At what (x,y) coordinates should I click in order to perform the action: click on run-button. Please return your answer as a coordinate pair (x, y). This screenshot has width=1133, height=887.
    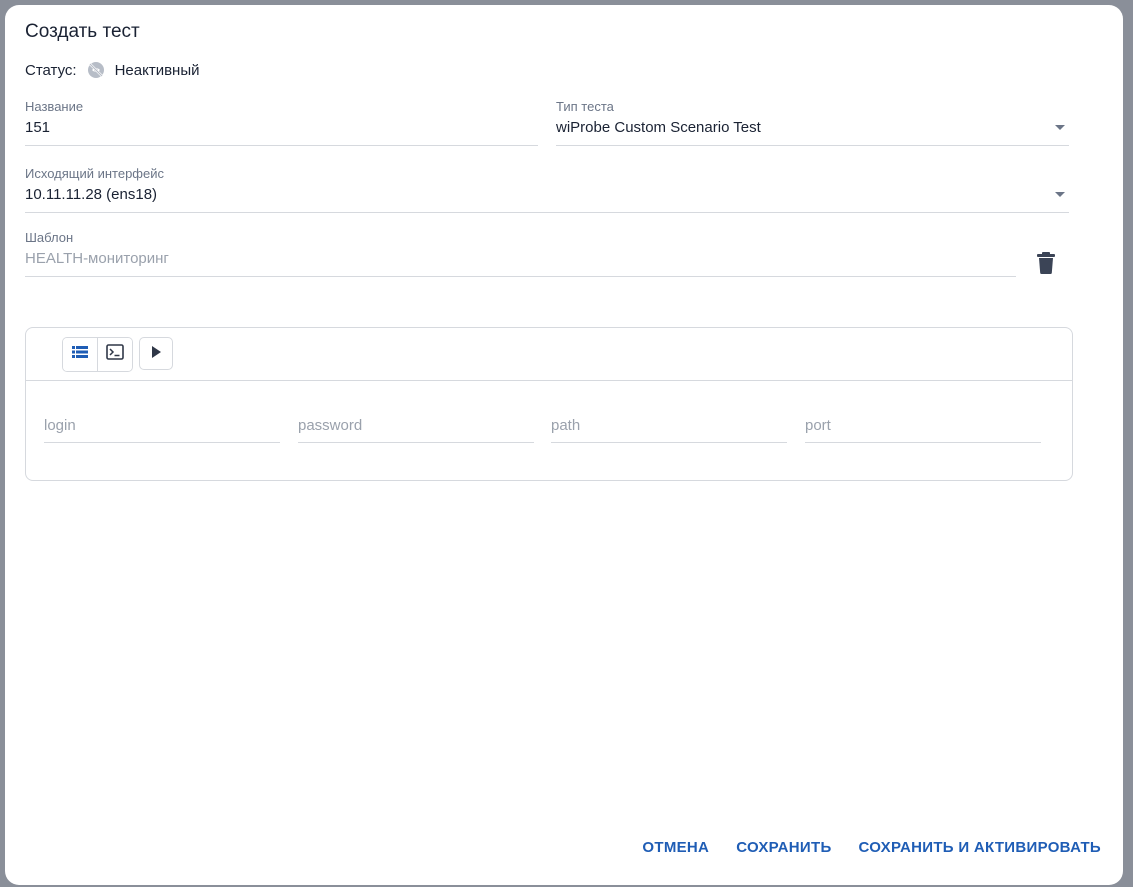
    Looking at the image, I should click on (156, 353).